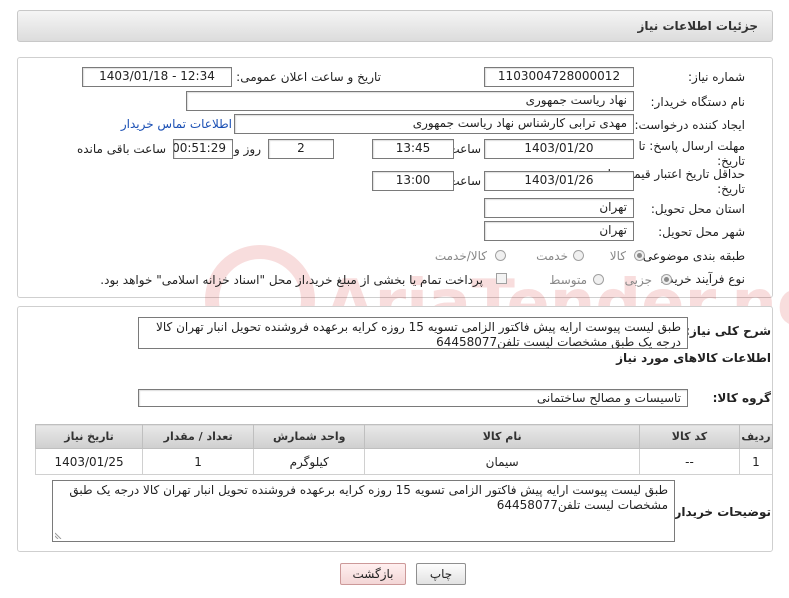 The height and width of the screenshot is (598, 789). I want to click on description-label: شرح کلی نیاز:, so click(728, 331).